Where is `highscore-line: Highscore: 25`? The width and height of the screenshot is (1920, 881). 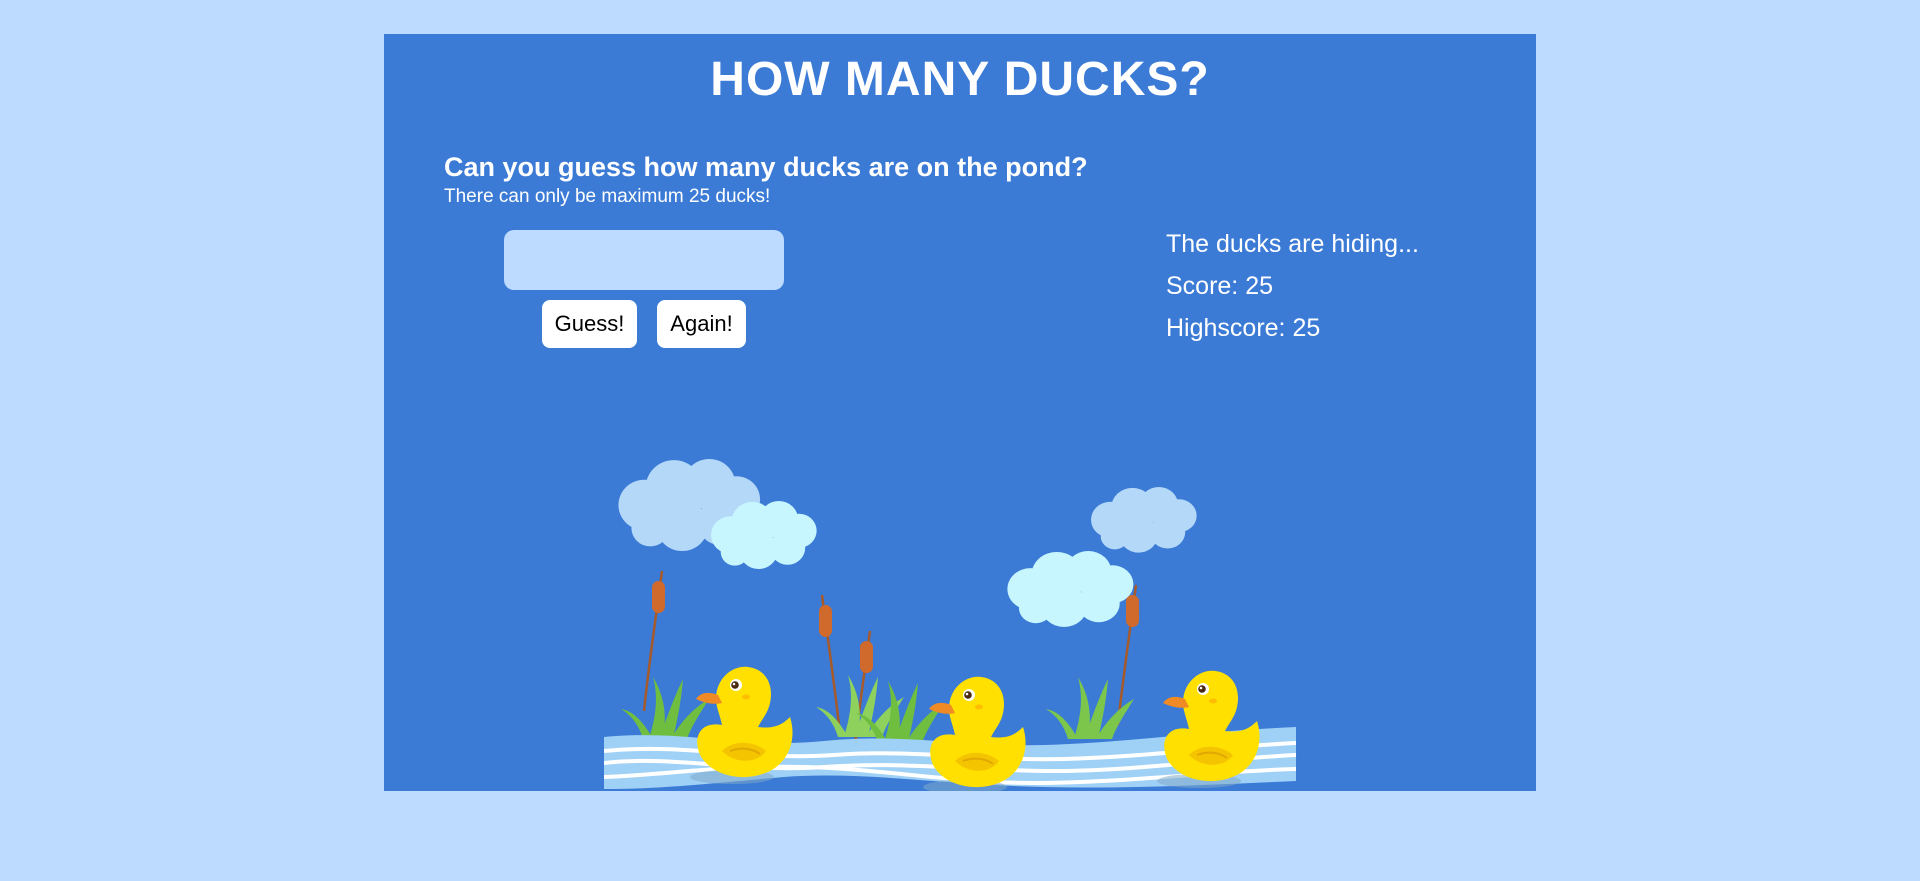
highscore-line: Highscore: 25 is located at coordinates (1243, 328).